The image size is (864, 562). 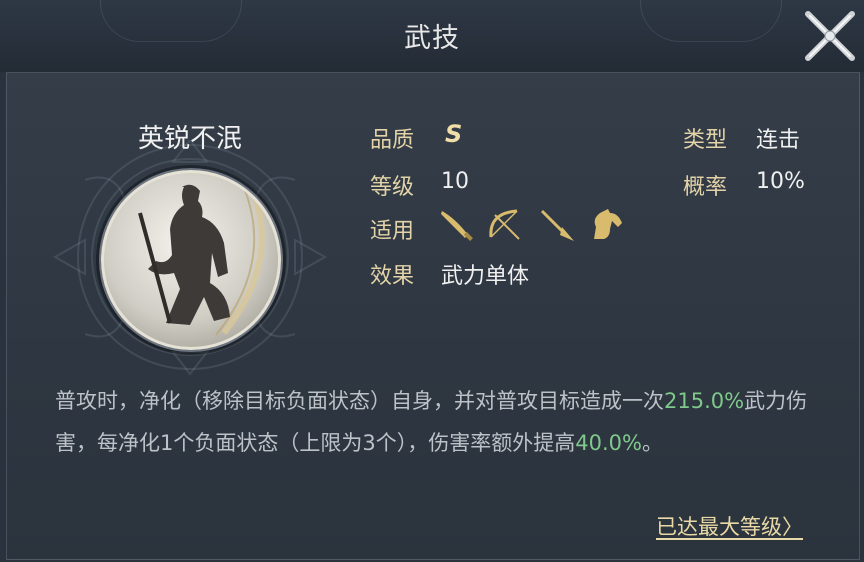 I want to click on damage-rate-value: 215.0%, so click(x=704, y=401).